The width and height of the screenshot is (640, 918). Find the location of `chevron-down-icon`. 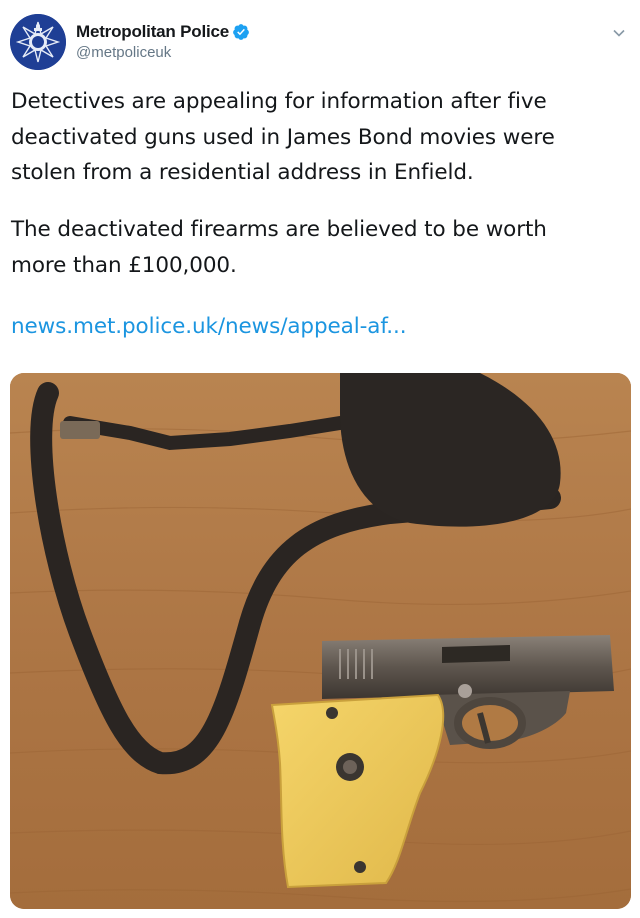

chevron-down-icon is located at coordinates (619, 33).